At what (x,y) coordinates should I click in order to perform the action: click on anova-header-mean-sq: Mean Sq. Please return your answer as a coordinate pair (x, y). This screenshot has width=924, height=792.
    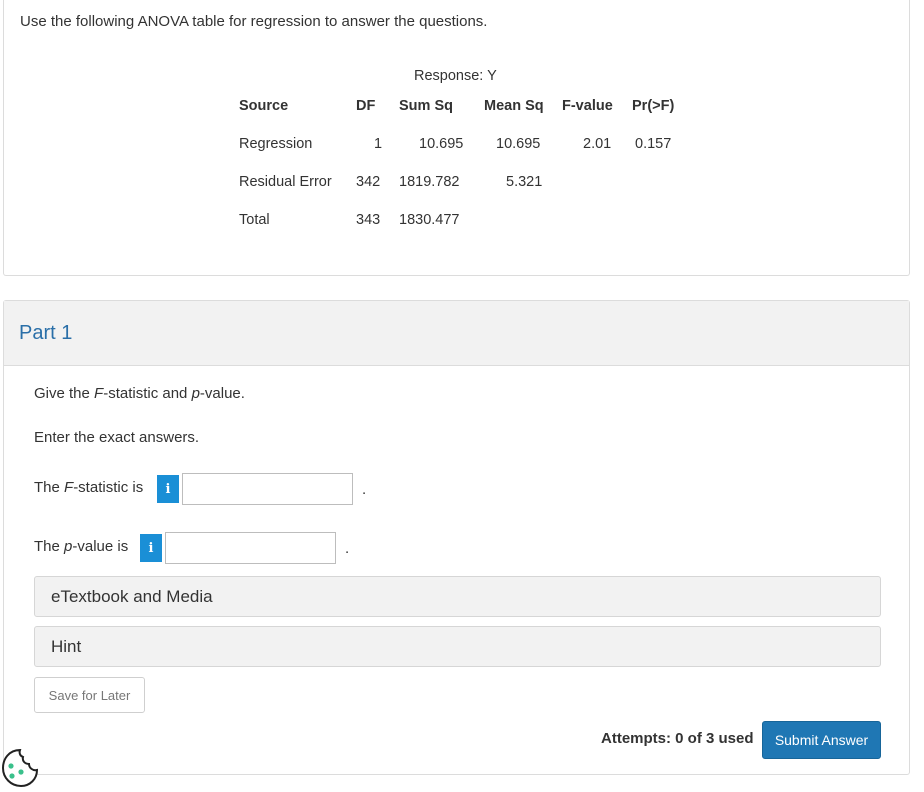
    Looking at the image, I should click on (514, 106).